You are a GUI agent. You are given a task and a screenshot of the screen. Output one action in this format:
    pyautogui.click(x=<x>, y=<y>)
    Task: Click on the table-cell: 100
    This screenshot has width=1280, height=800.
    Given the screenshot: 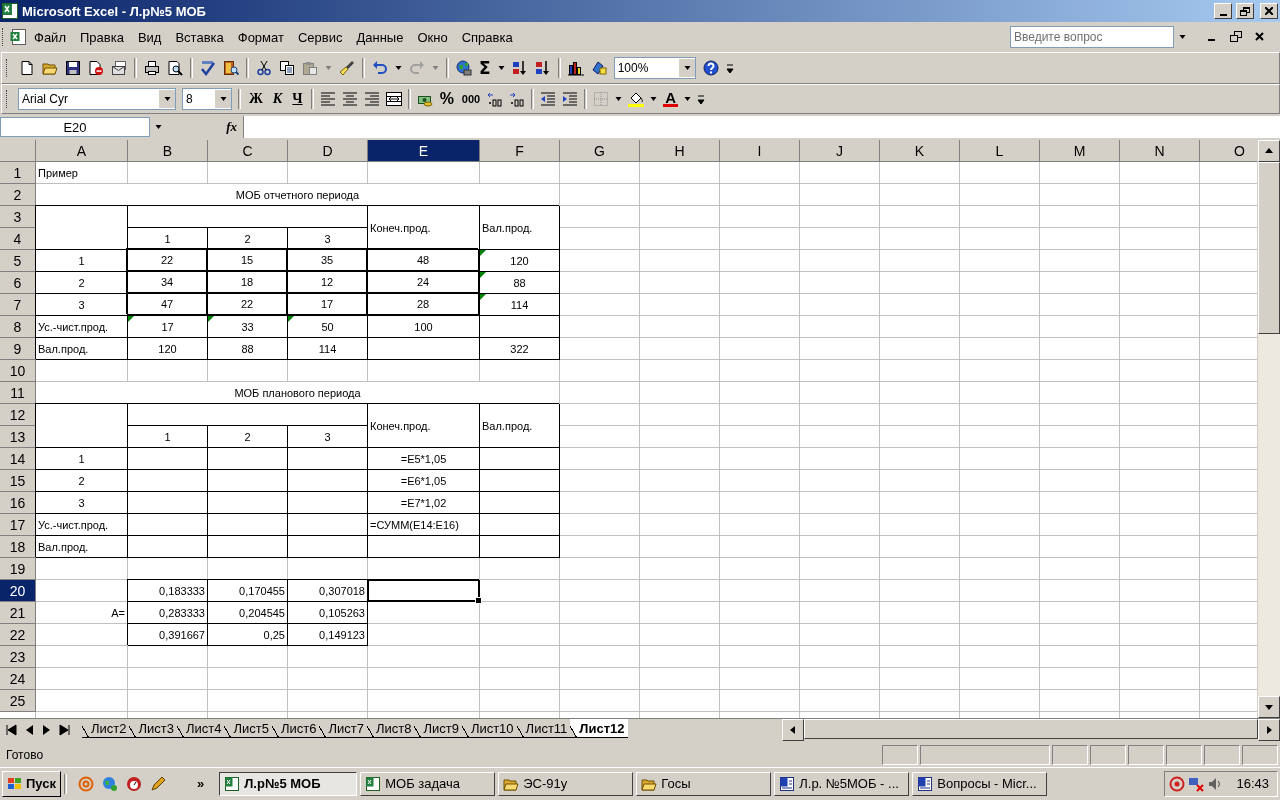 What is the action you would take?
    pyautogui.click(x=424, y=327)
    